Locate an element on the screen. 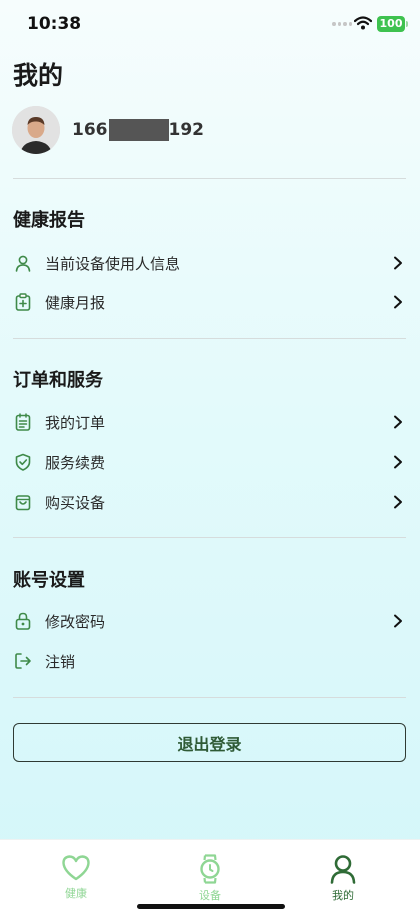  avatar is located at coordinates (36, 130).